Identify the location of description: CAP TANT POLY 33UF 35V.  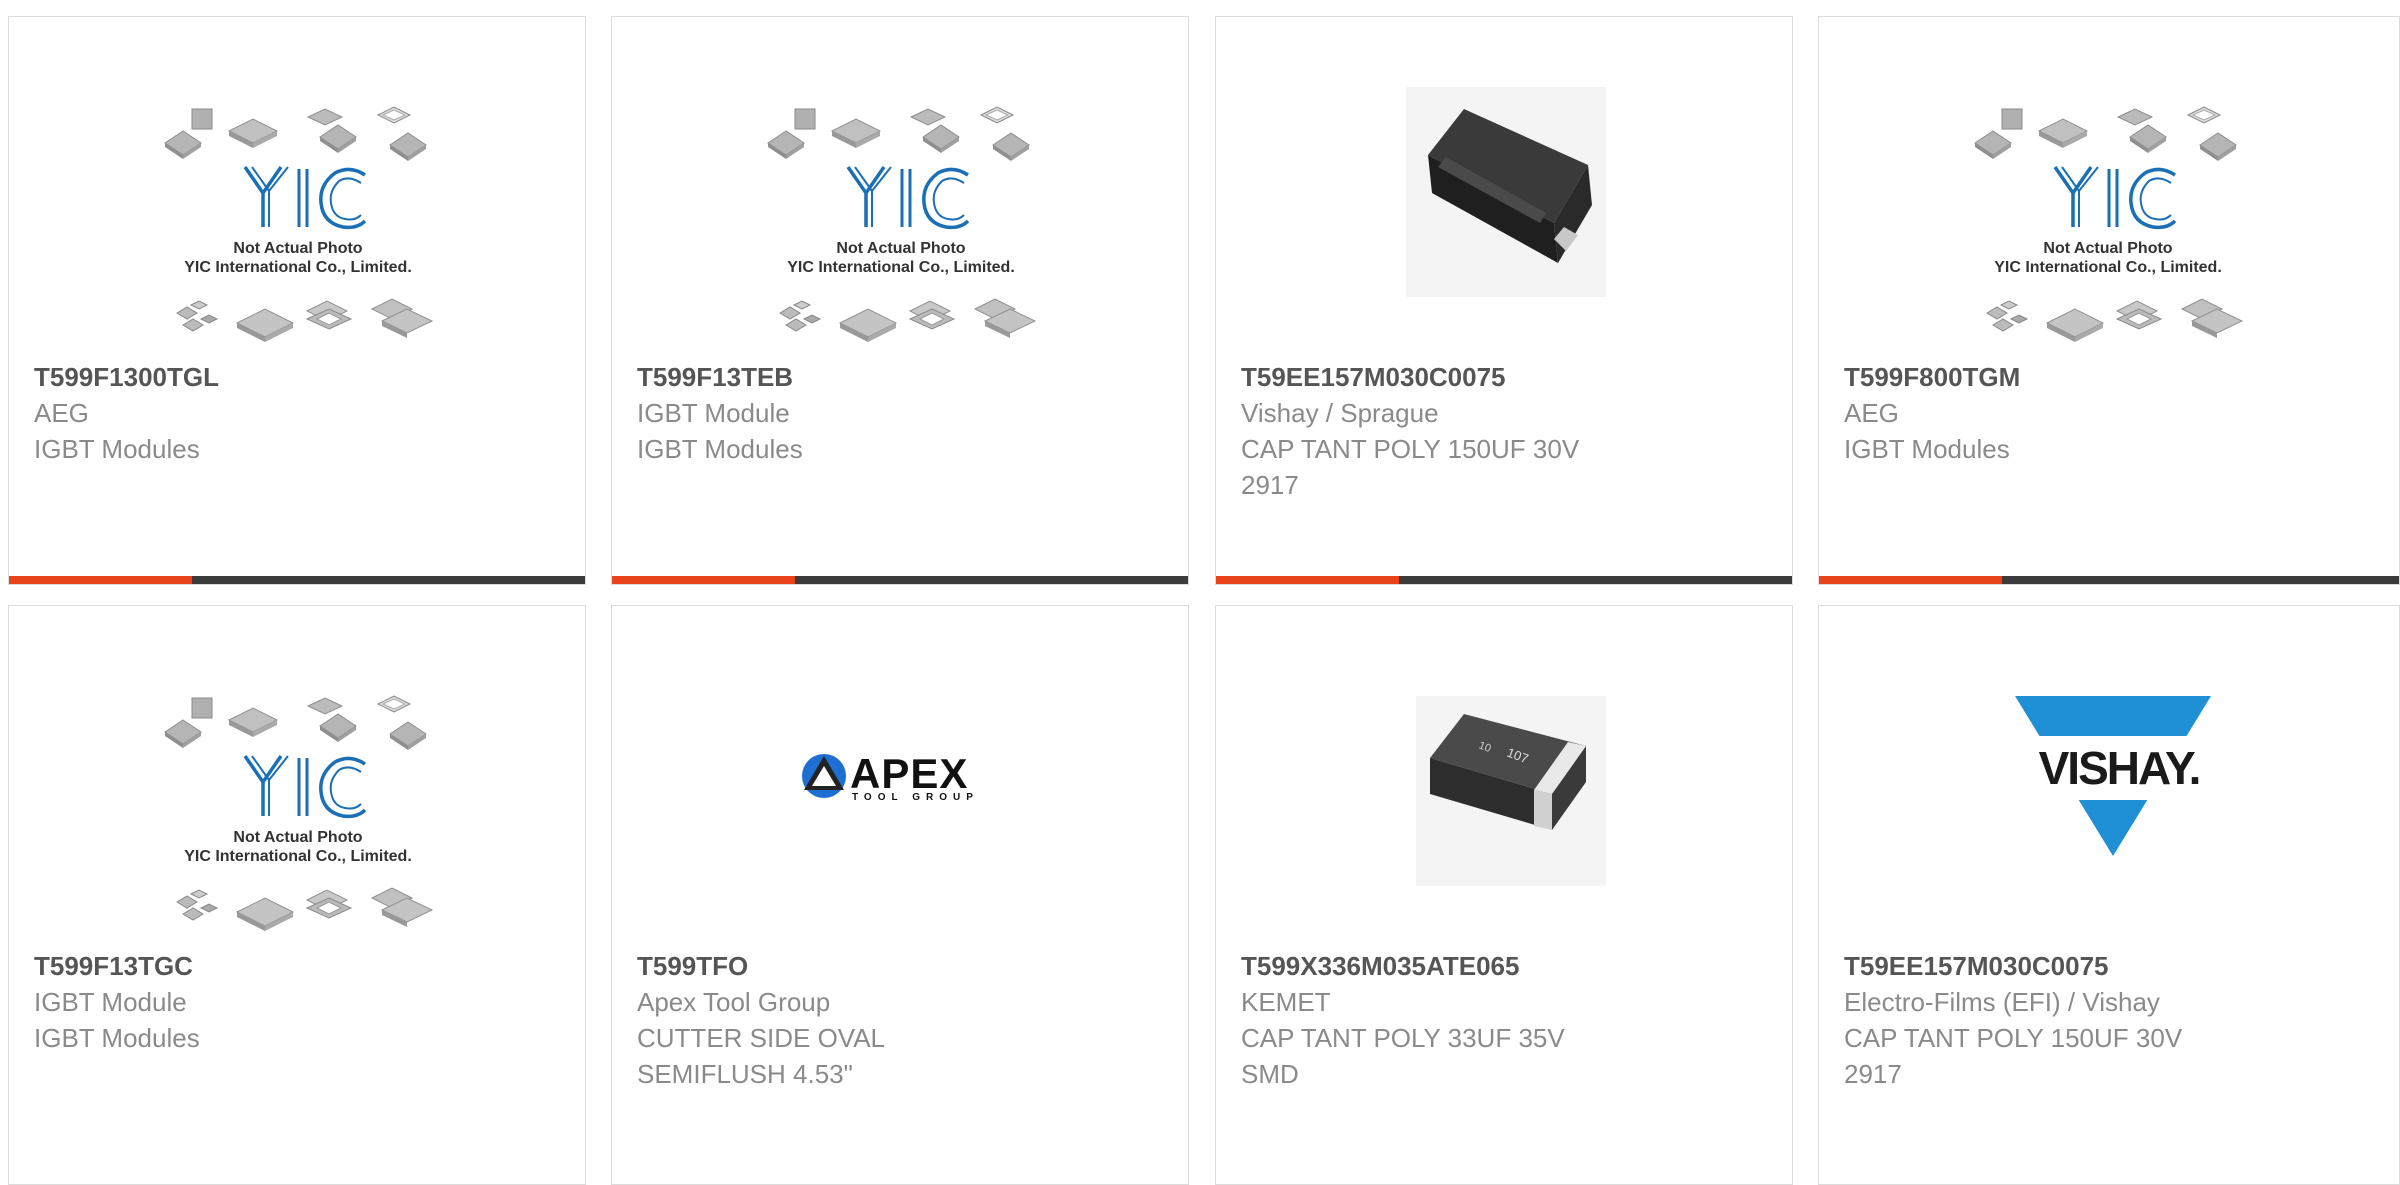
(1403, 1038).